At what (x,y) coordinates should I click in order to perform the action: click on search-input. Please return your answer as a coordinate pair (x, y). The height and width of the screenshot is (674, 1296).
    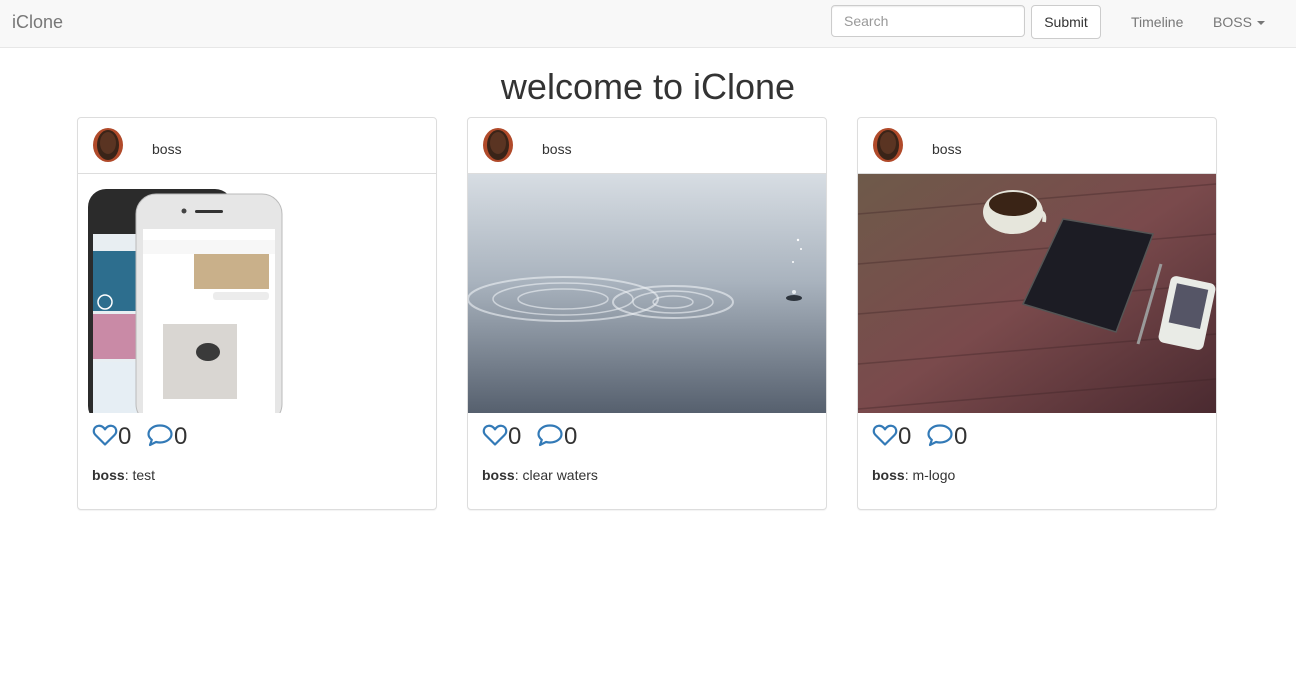
    Looking at the image, I should click on (928, 21).